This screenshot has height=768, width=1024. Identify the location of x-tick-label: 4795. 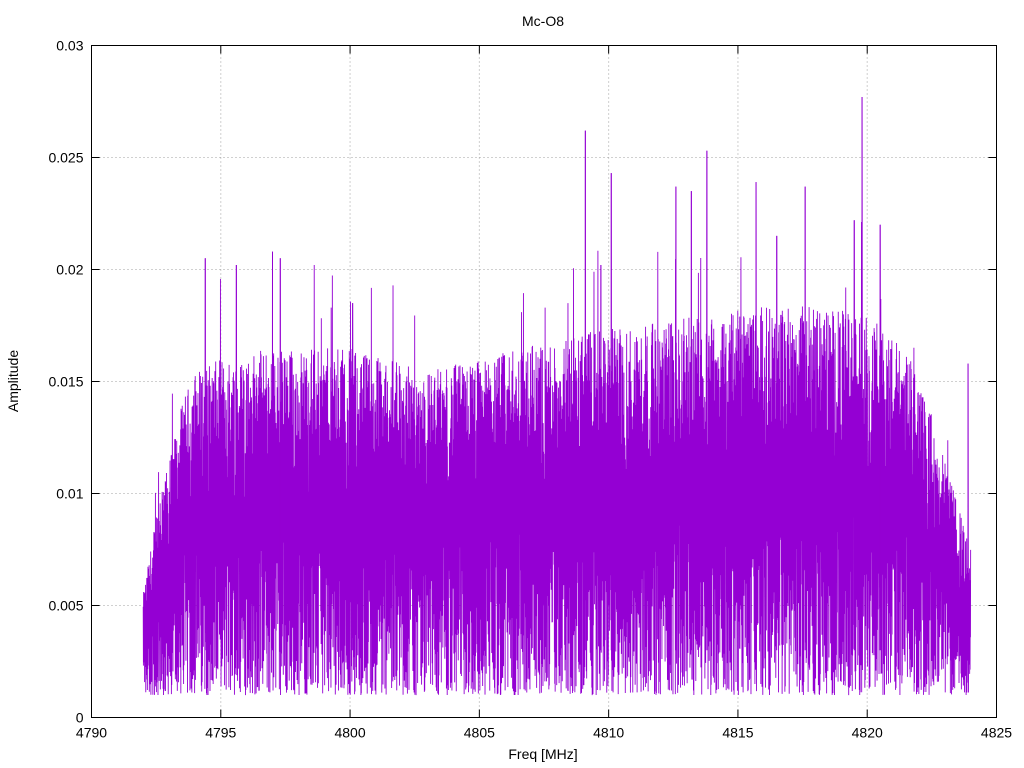
(220, 733).